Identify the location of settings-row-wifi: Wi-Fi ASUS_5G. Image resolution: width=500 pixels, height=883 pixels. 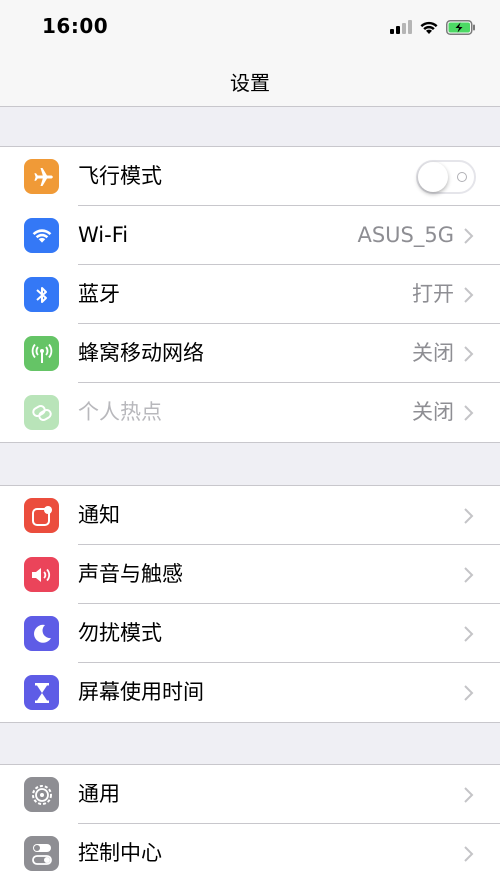
(250, 235).